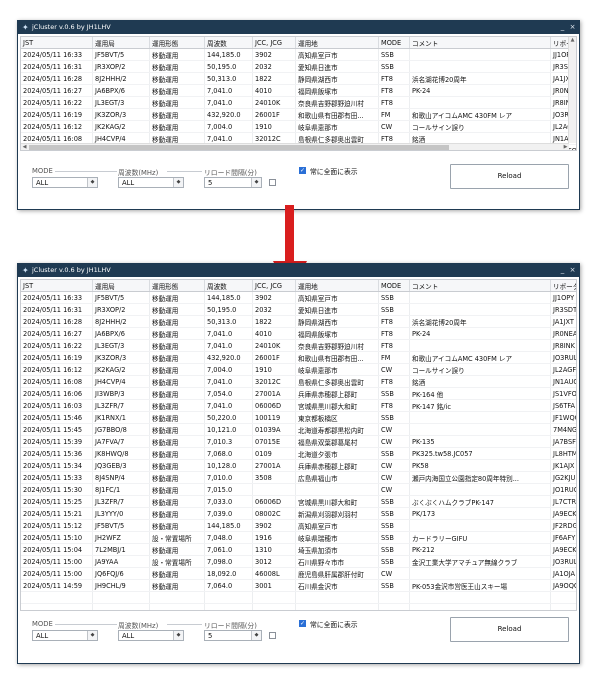  What do you see at coordinates (565, 147) in the screenshot?
I see `scroll-right-icon: ▶` at bounding box center [565, 147].